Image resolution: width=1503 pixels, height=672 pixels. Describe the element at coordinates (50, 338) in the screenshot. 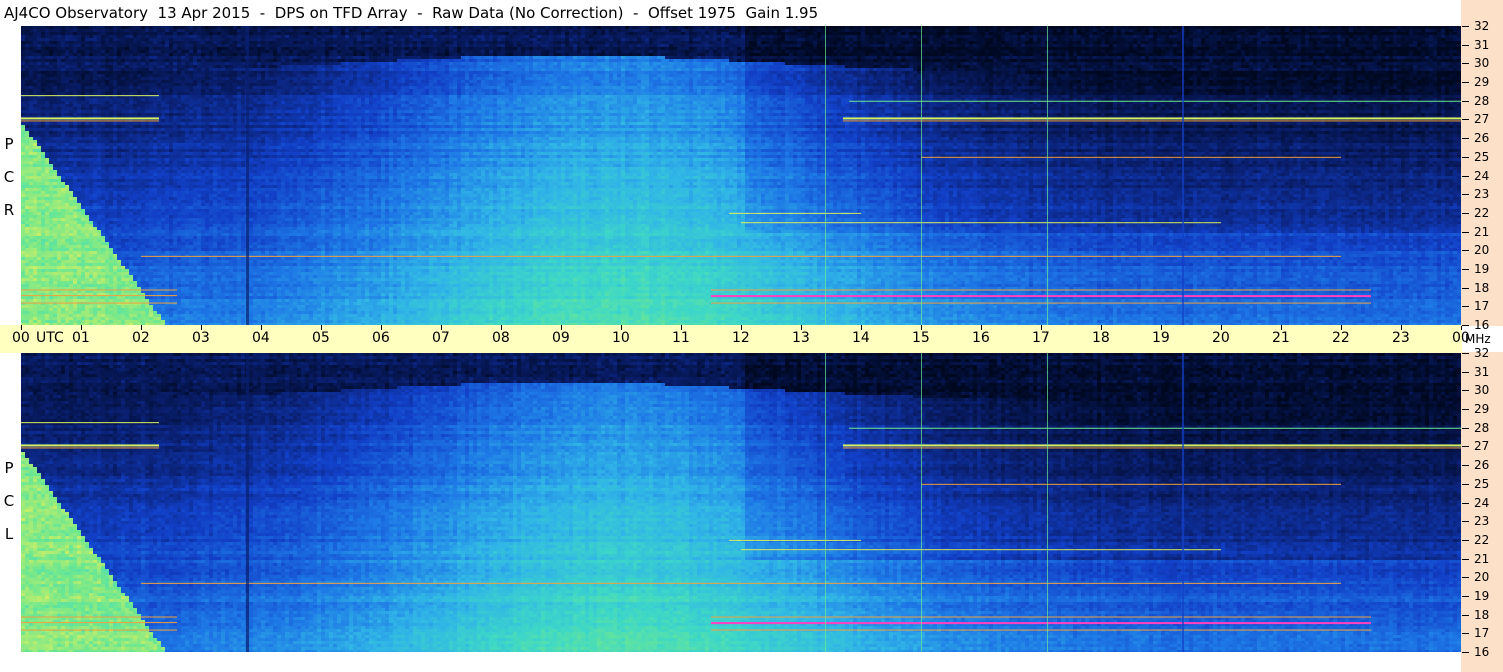

I see `utc-axis-label: UTC` at that location.